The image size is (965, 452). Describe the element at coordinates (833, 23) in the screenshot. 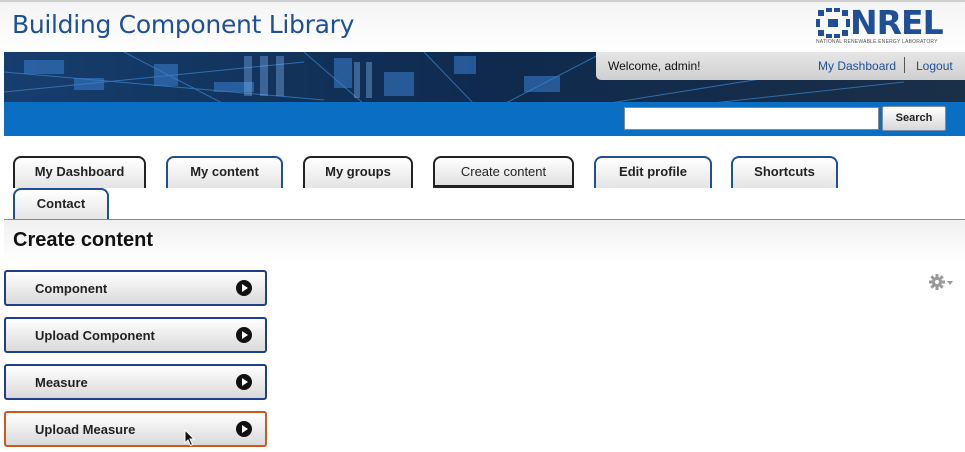

I see `nrel-logo-mark-icon` at that location.